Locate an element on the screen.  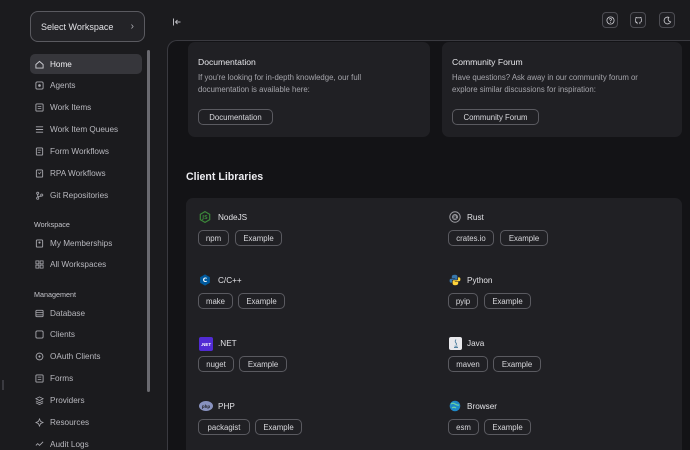
workspace-select: Select Workspace › is located at coordinates (87, 26).